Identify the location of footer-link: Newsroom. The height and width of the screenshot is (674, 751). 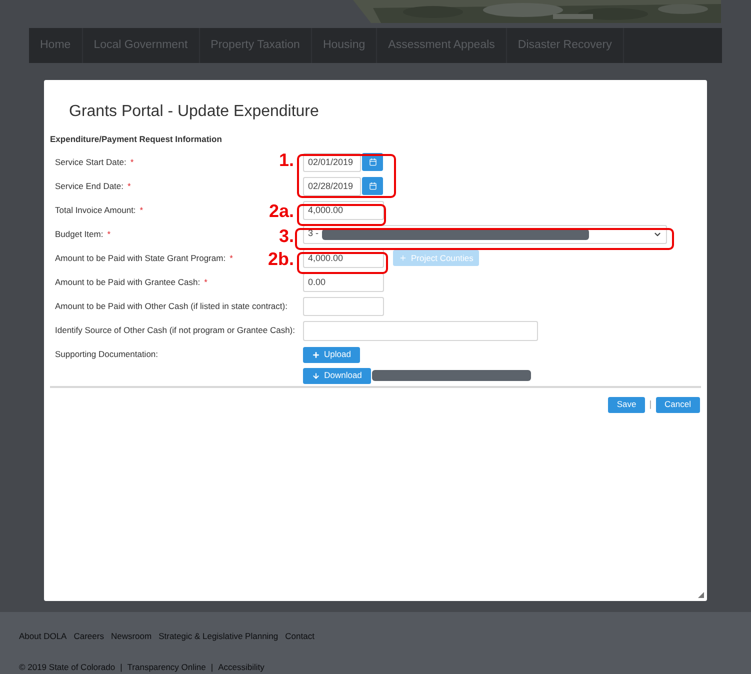
(131, 636).